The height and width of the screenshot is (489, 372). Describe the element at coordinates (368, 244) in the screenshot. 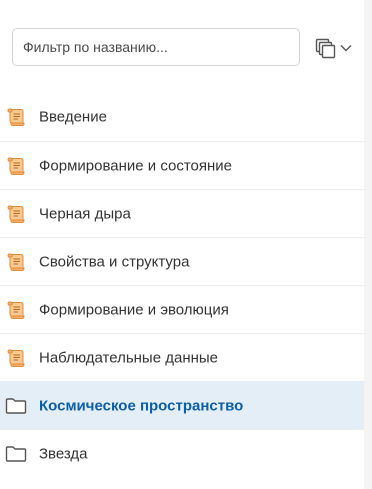

I see `scrollbar-track` at that location.